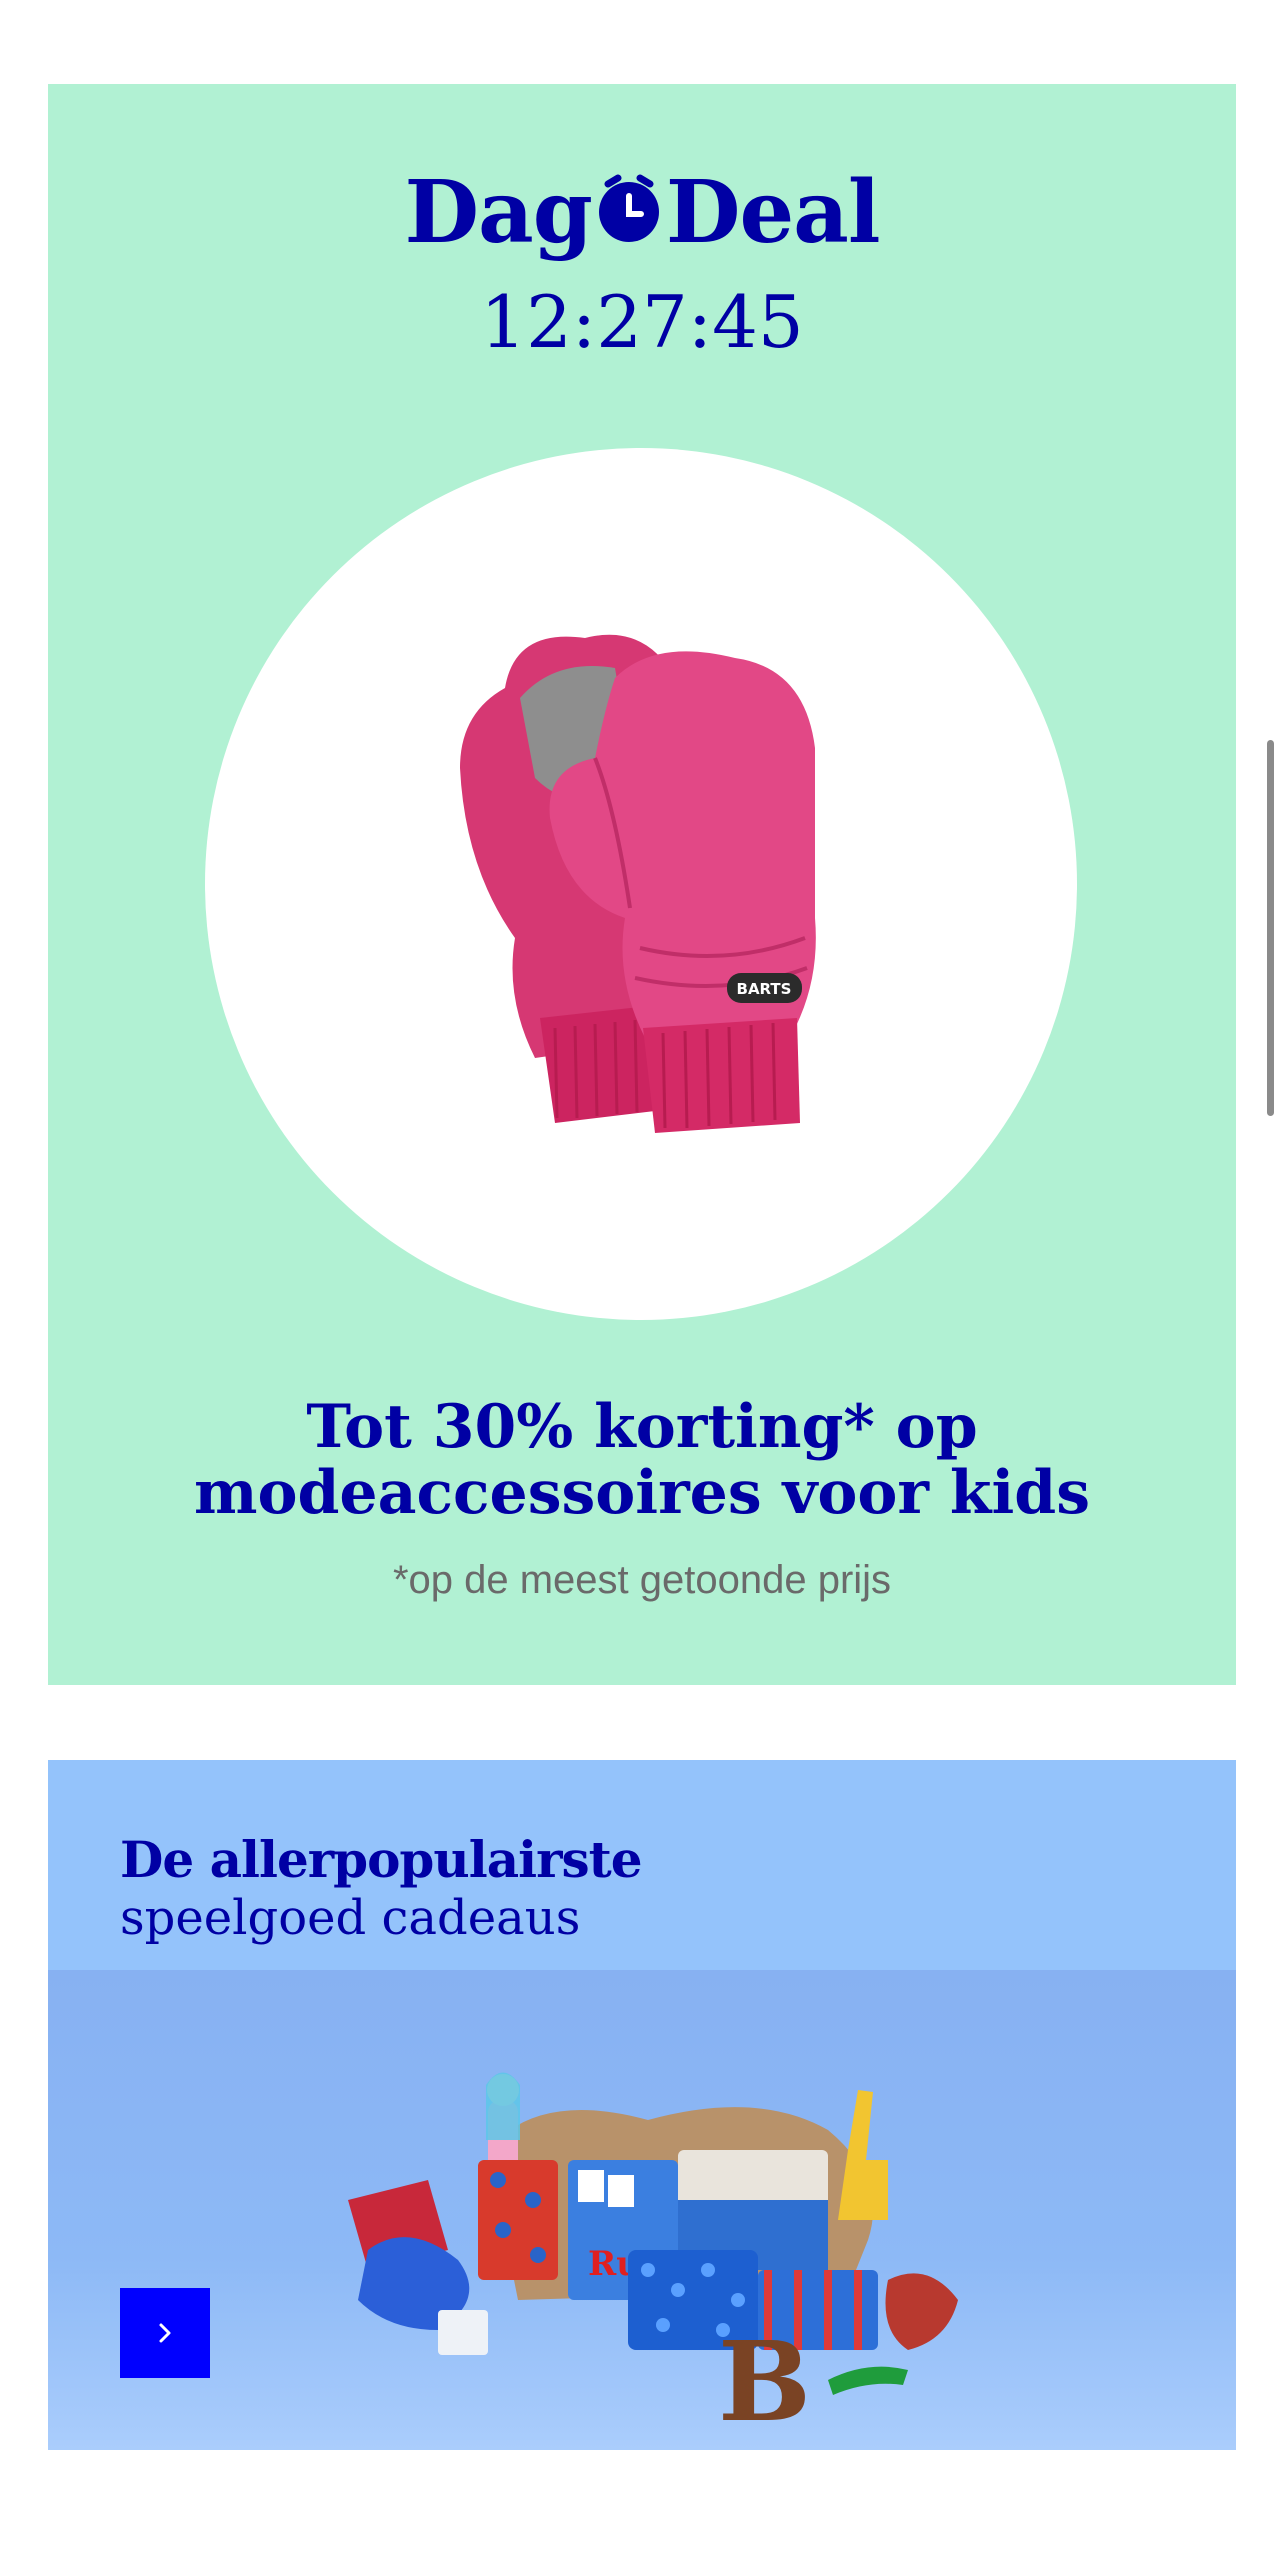 This screenshot has width=1284, height=2557. I want to click on svg-text: B, so click(764, 2373).